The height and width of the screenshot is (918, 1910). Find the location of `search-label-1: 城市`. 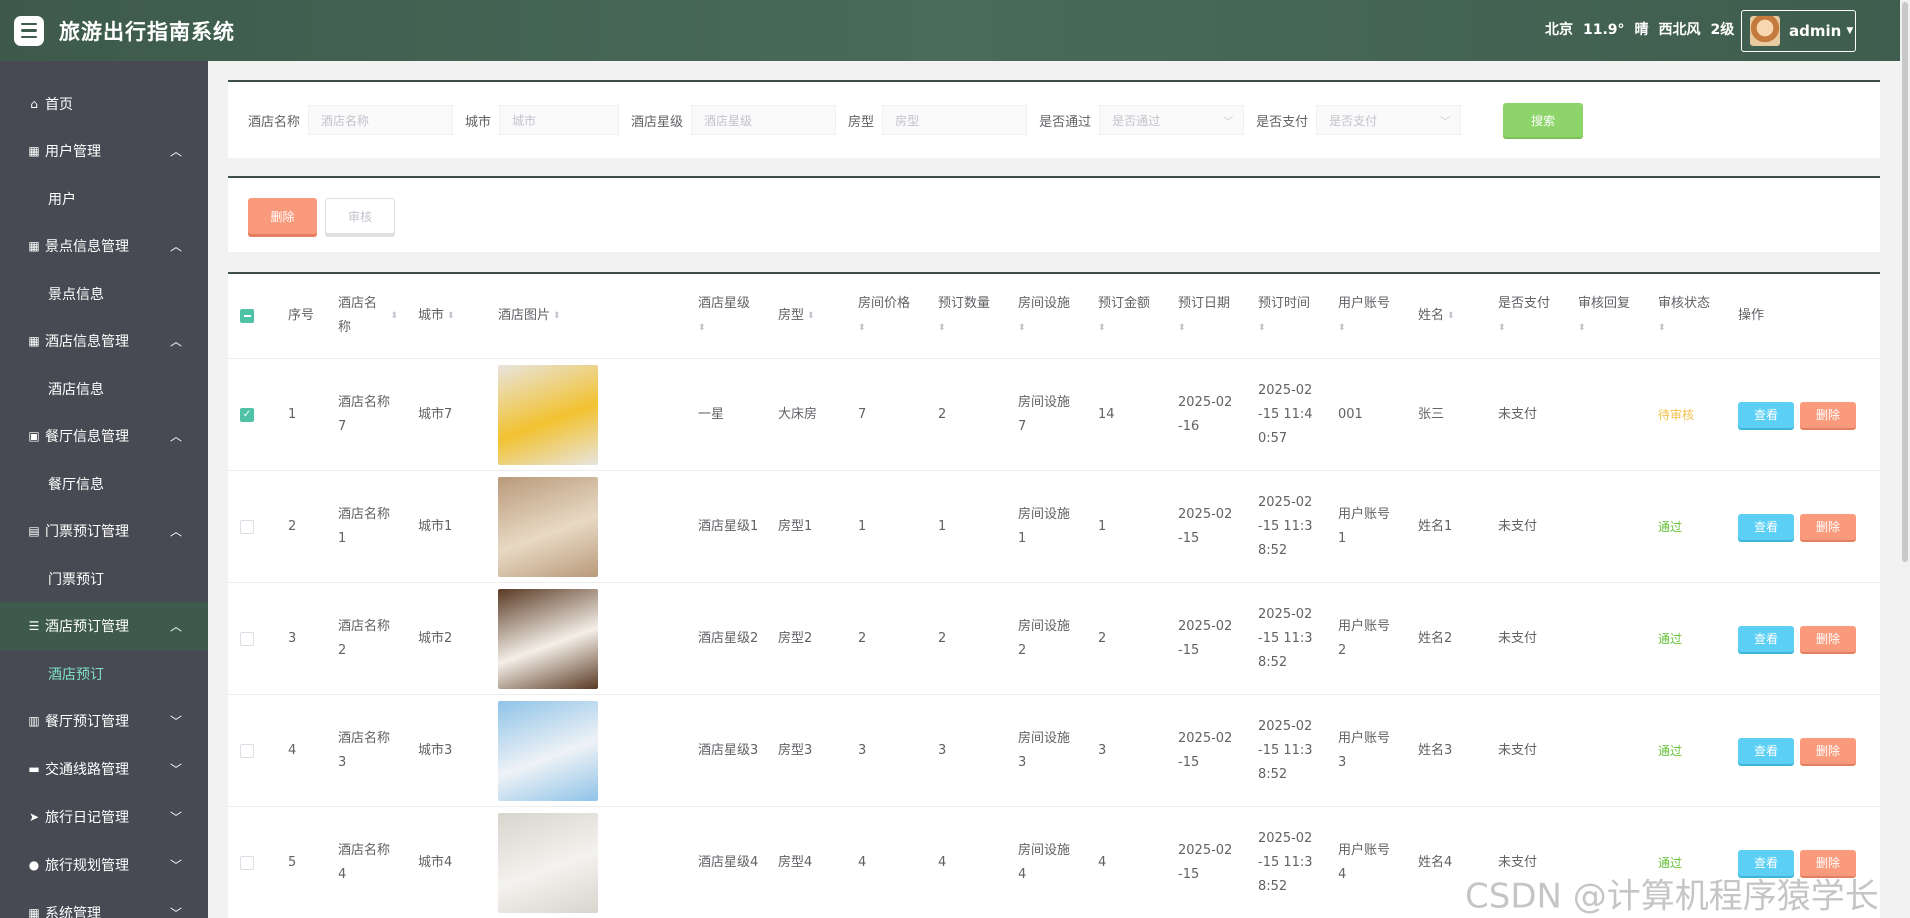

search-label-1: 城市 is located at coordinates (478, 122).